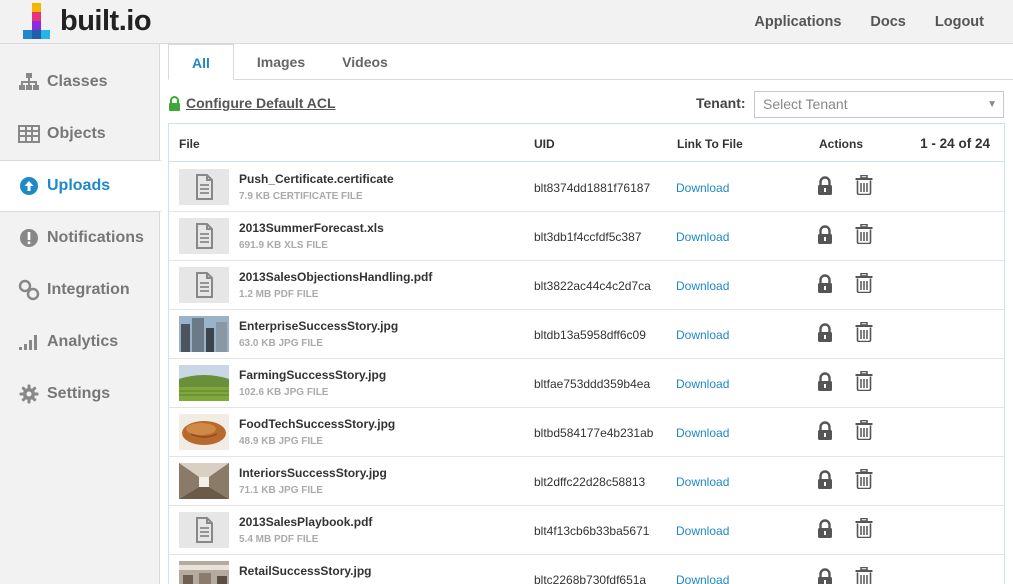 The width and height of the screenshot is (1013, 584). Describe the element at coordinates (879, 104) in the screenshot. I see `tenant-select: Select Tenant ▼` at that location.